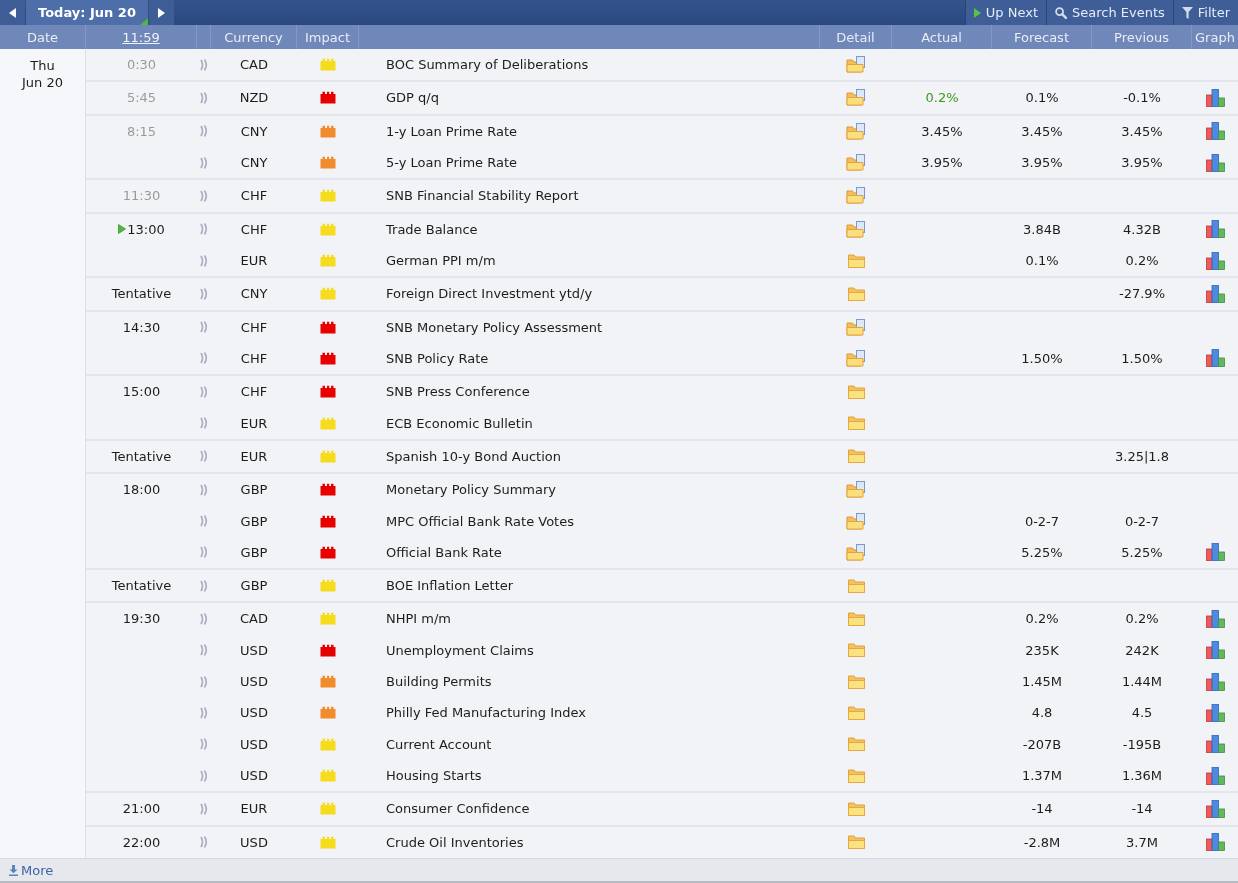 Image resolution: width=1238 pixels, height=883 pixels. Describe the element at coordinates (254, 423) in the screenshot. I see `currency-code: EUR` at that location.